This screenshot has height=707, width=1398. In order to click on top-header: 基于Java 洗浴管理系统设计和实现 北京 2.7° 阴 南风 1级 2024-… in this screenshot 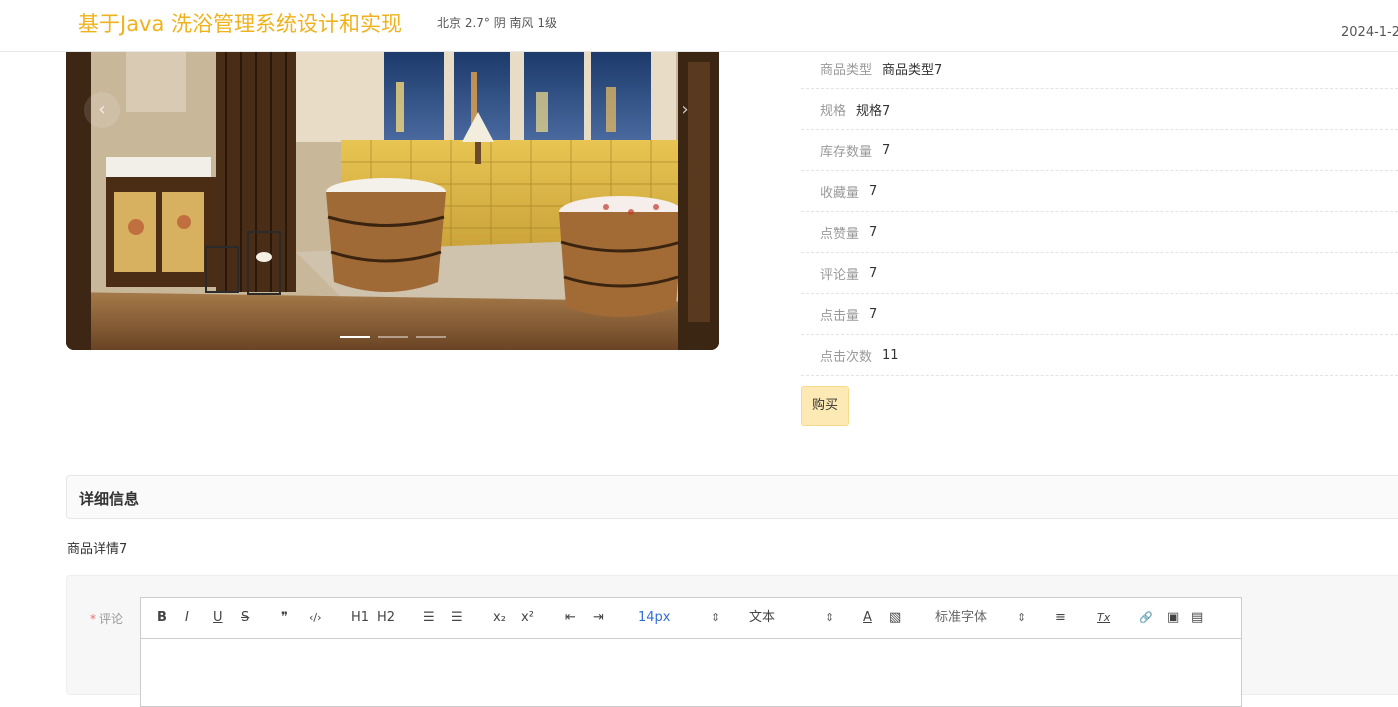, I will do `click(699, 26)`.